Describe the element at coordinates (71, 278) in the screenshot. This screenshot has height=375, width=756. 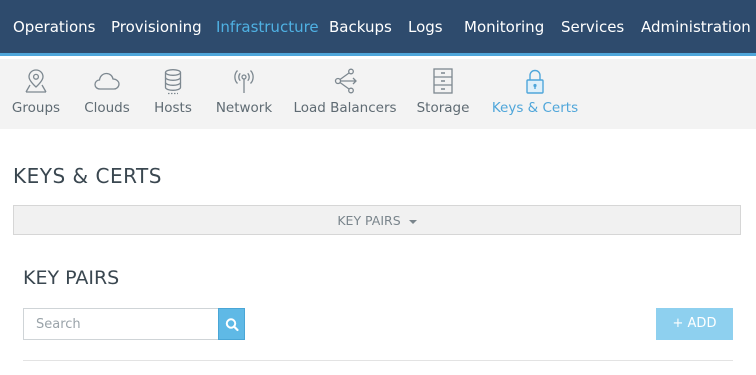
I see `section-title: KEY PAIRS` at that location.